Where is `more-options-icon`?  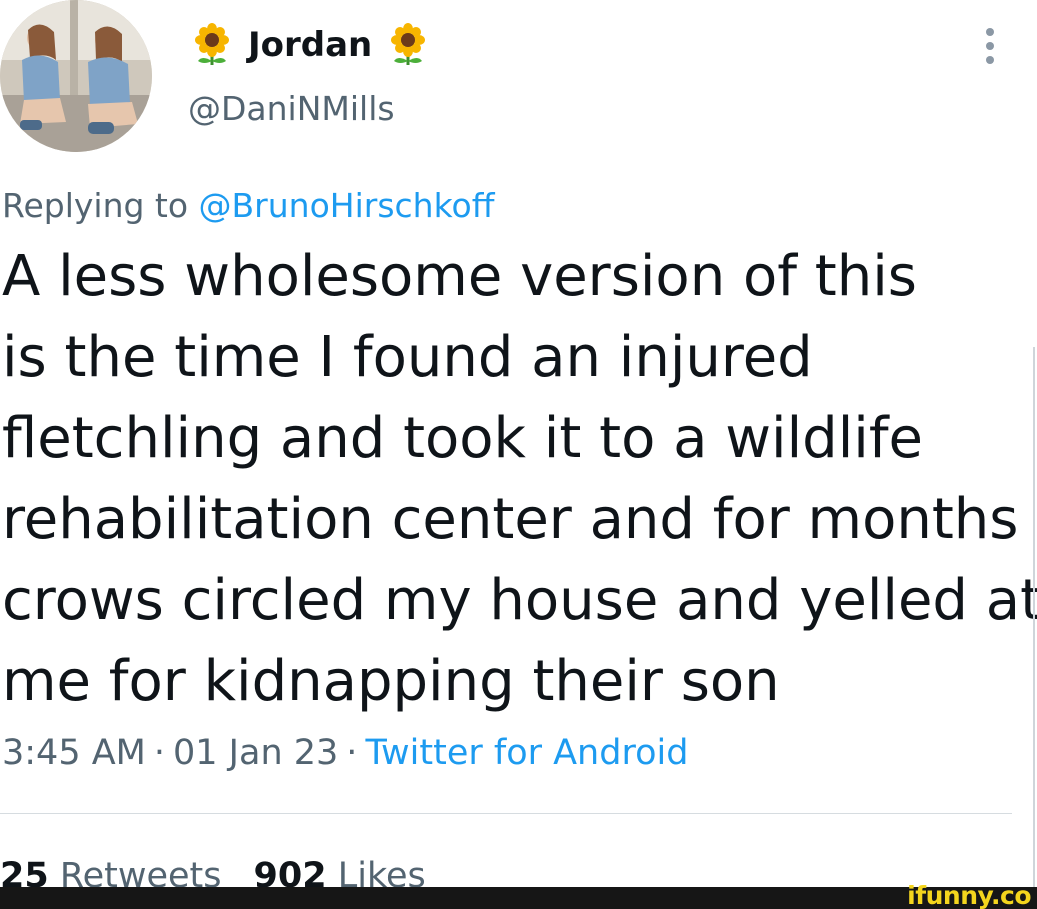
more-options-icon is located at coordinates (990, 46).